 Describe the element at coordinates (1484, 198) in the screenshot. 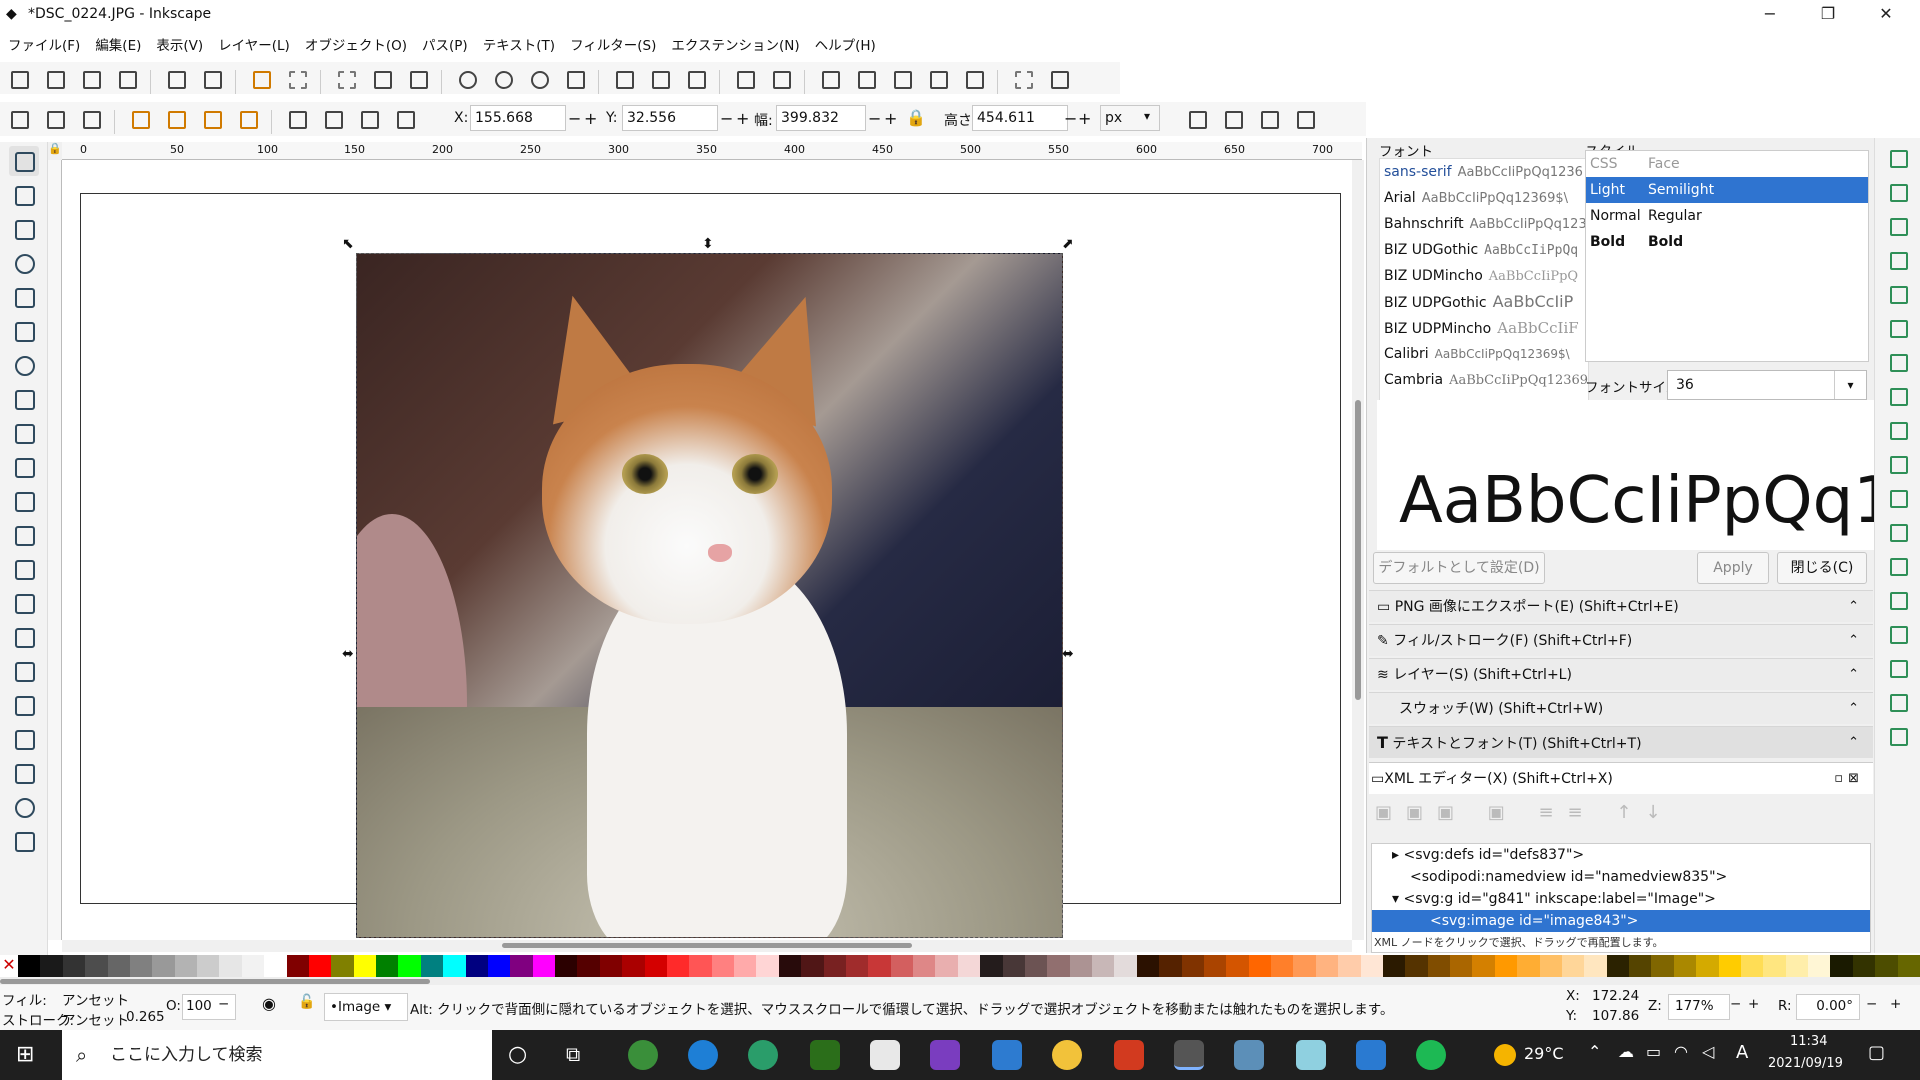

I see `font-item: Arial AaBbCcIiPpQq12369$\` at that location.